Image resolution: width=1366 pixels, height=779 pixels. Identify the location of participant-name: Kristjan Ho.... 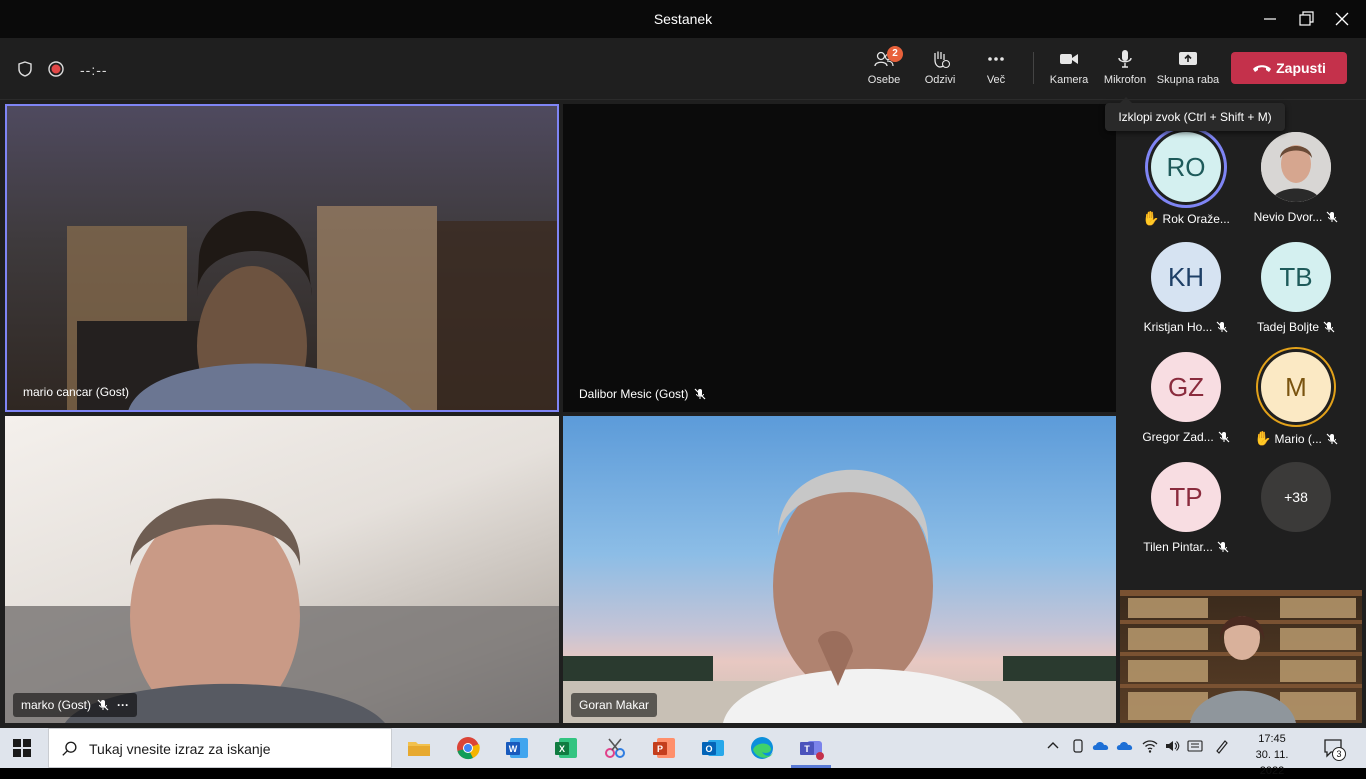
(1186, 327).